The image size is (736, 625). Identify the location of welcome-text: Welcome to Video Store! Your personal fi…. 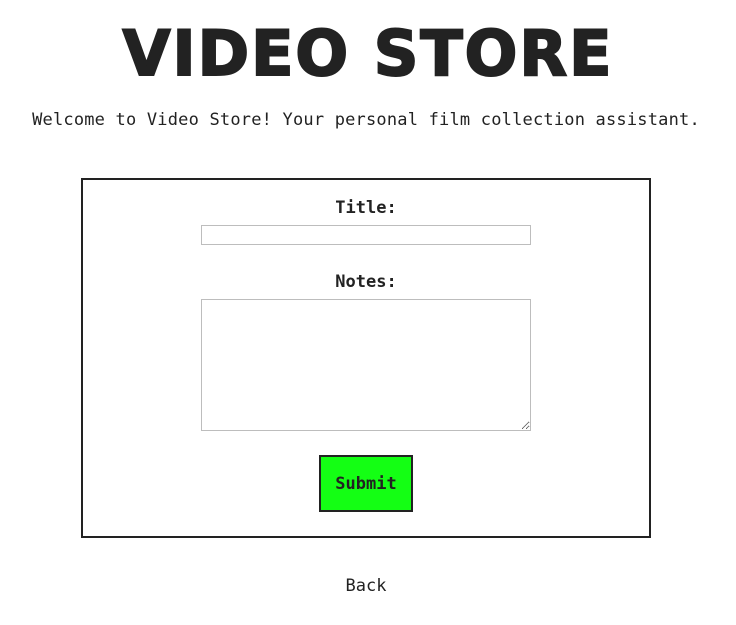
(366, 120).